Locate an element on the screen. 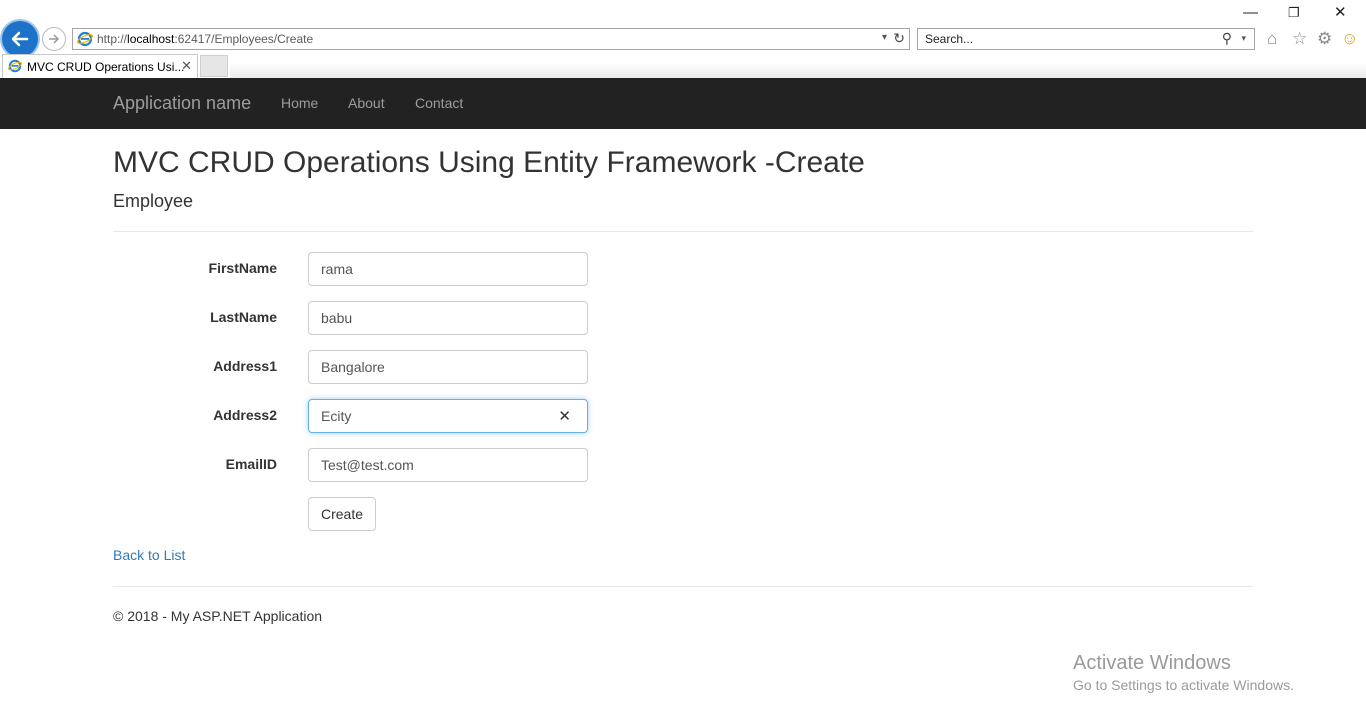 Image resolution: width=1366 pixels, height=728 pixels. restore-icon: ❐ is located at coordinates (1294, 13).